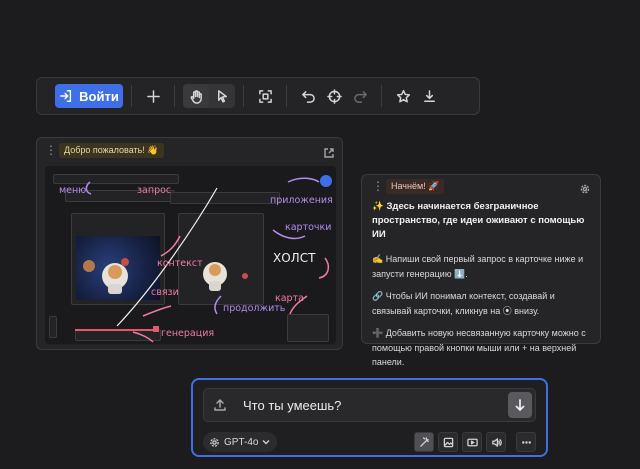 Image resolution: width=640 pixels, height=469 pixels. What do you see at coordinates (220, 405) in the screenshot?
I see `upload-icon` at bounding box center [220, 405].